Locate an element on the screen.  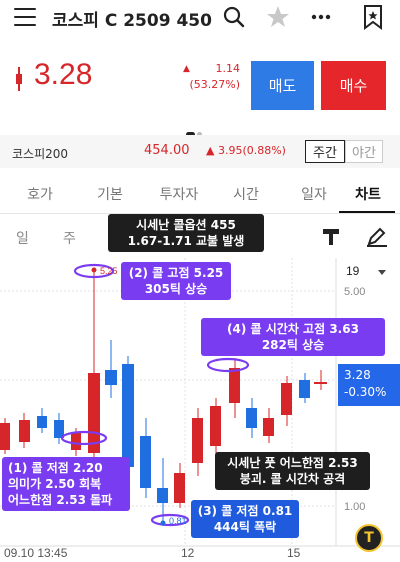
tab-orderbook: 호가 is located at coordinates (40, 194).